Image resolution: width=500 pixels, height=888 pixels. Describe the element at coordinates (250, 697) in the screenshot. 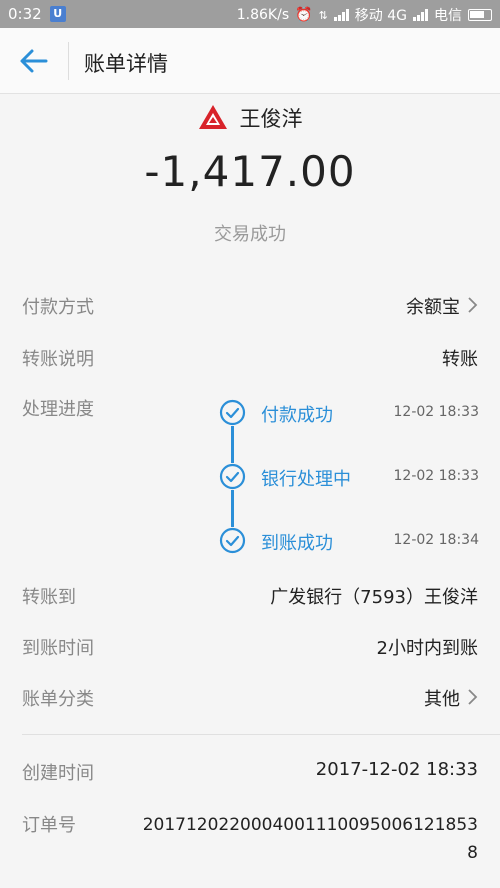

I see `category-row: 账单分类 其他` at that location.